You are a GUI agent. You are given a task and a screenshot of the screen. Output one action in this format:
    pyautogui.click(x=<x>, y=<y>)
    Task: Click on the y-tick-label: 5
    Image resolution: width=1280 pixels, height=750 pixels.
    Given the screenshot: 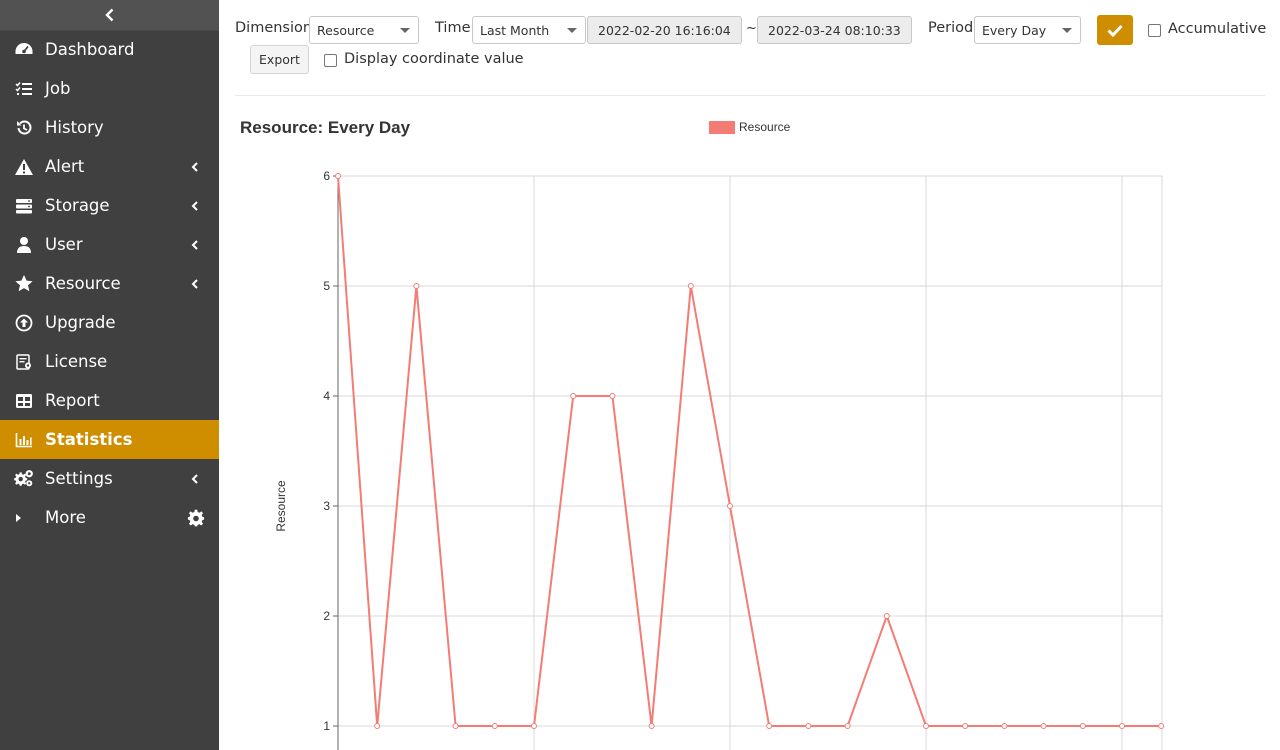 What is the action you would take?
    pyautogui.click(x=326, y=286)
    